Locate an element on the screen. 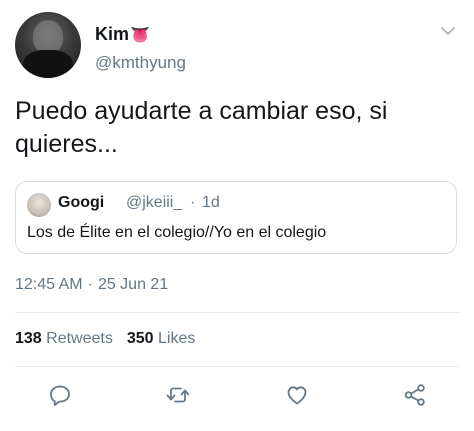 Image resolution: width=474 pixels, height=431 pixels. avatar is located at coordinates (48, 45).